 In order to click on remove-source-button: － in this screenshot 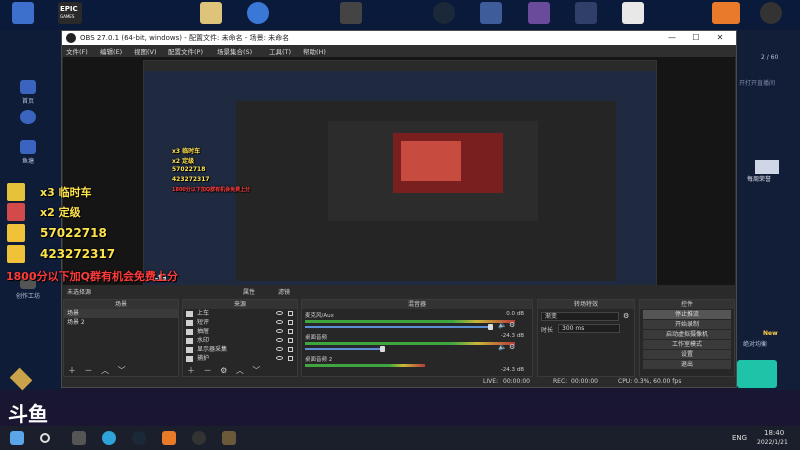, I will do `click(208, 370)`.